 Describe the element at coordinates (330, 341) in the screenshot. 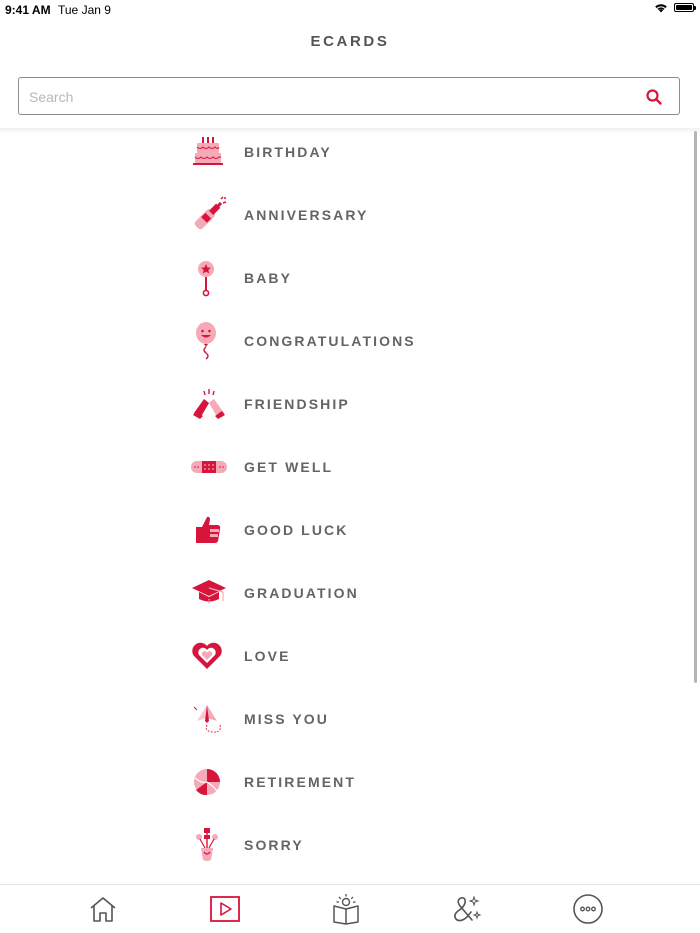

I see `category-label: CONGRATULATIONS` at that location.